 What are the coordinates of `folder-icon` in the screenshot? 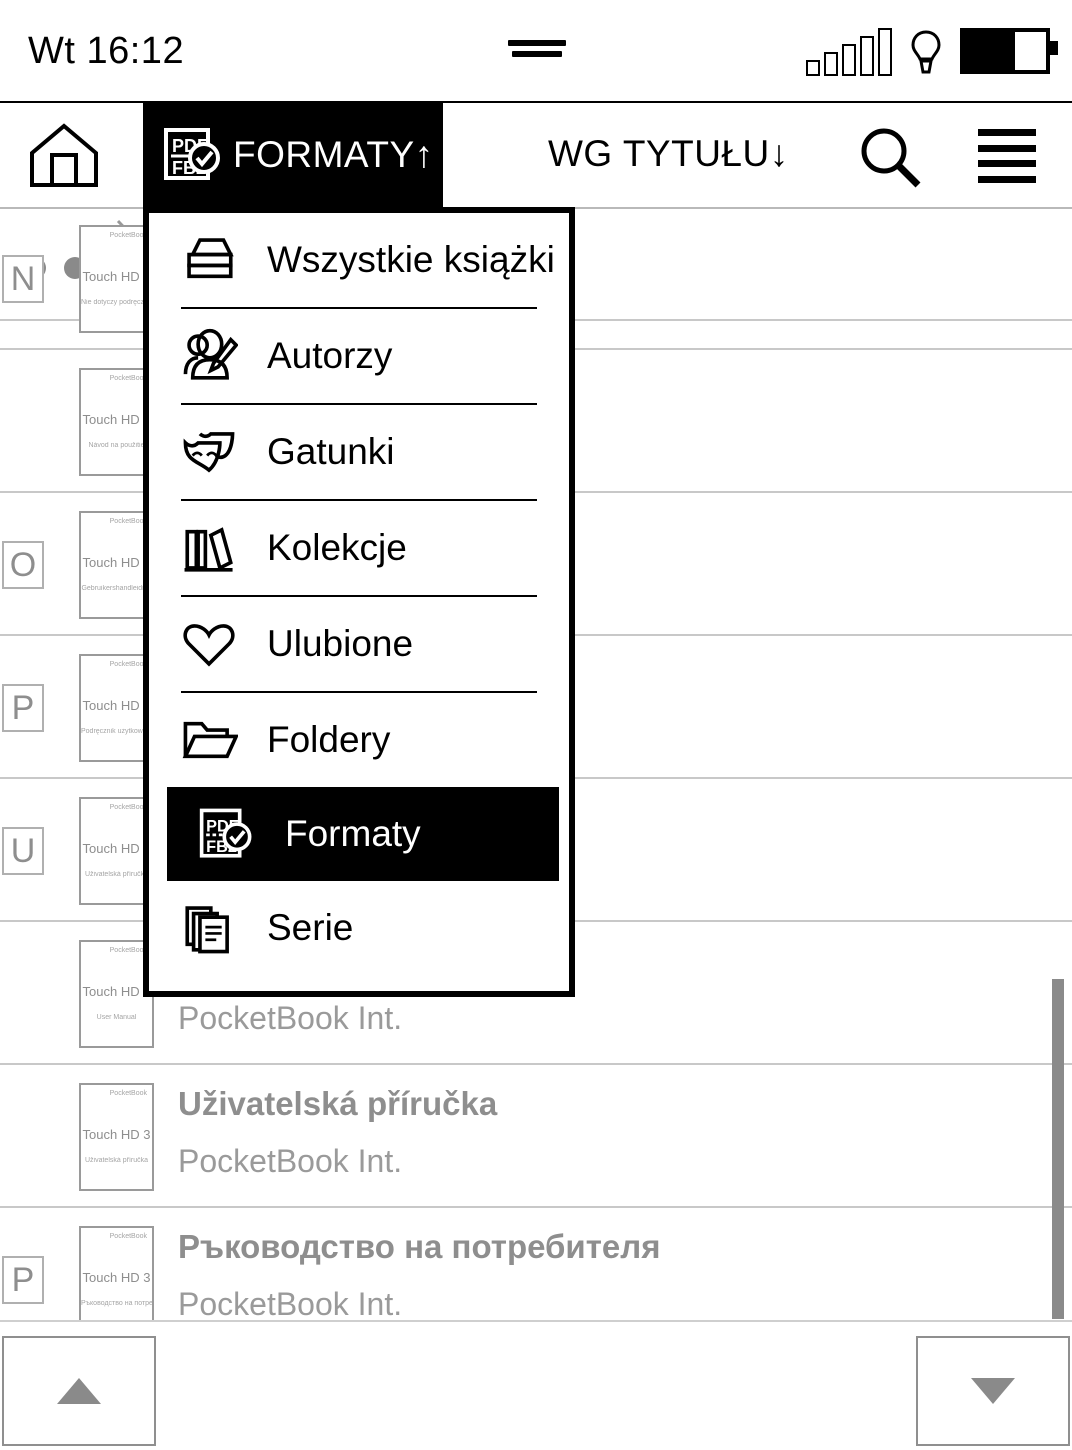 It's located at (209, 740).